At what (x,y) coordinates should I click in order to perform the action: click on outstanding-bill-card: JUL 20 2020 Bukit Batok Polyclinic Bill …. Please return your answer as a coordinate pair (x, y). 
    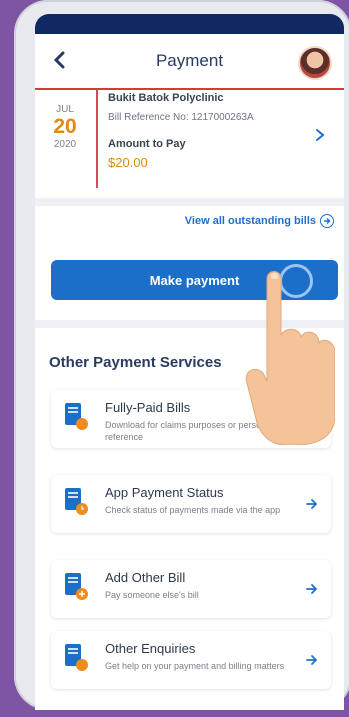
    Looking at the image, I should click on (189, 145).